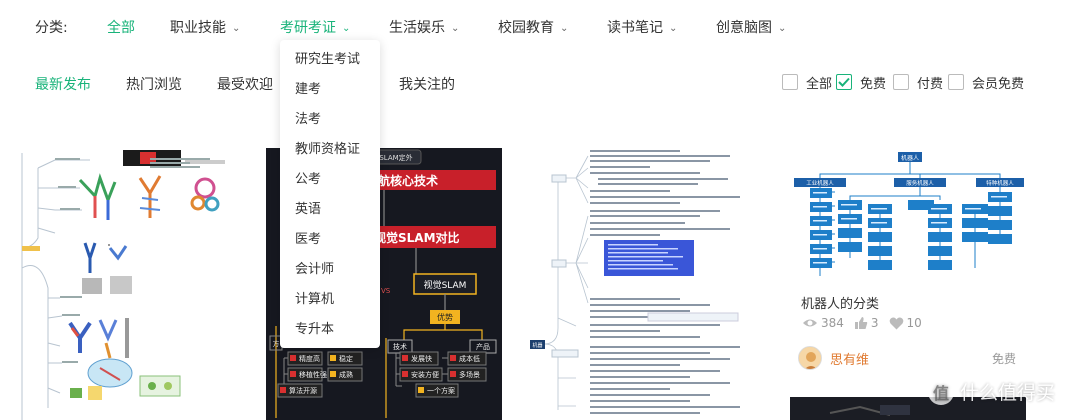 The image size is (1065, 420). What do you see at coordinates (51, 28) in the screenshot?
I see `category-label: 分类:` at bounding box center [51, 28].